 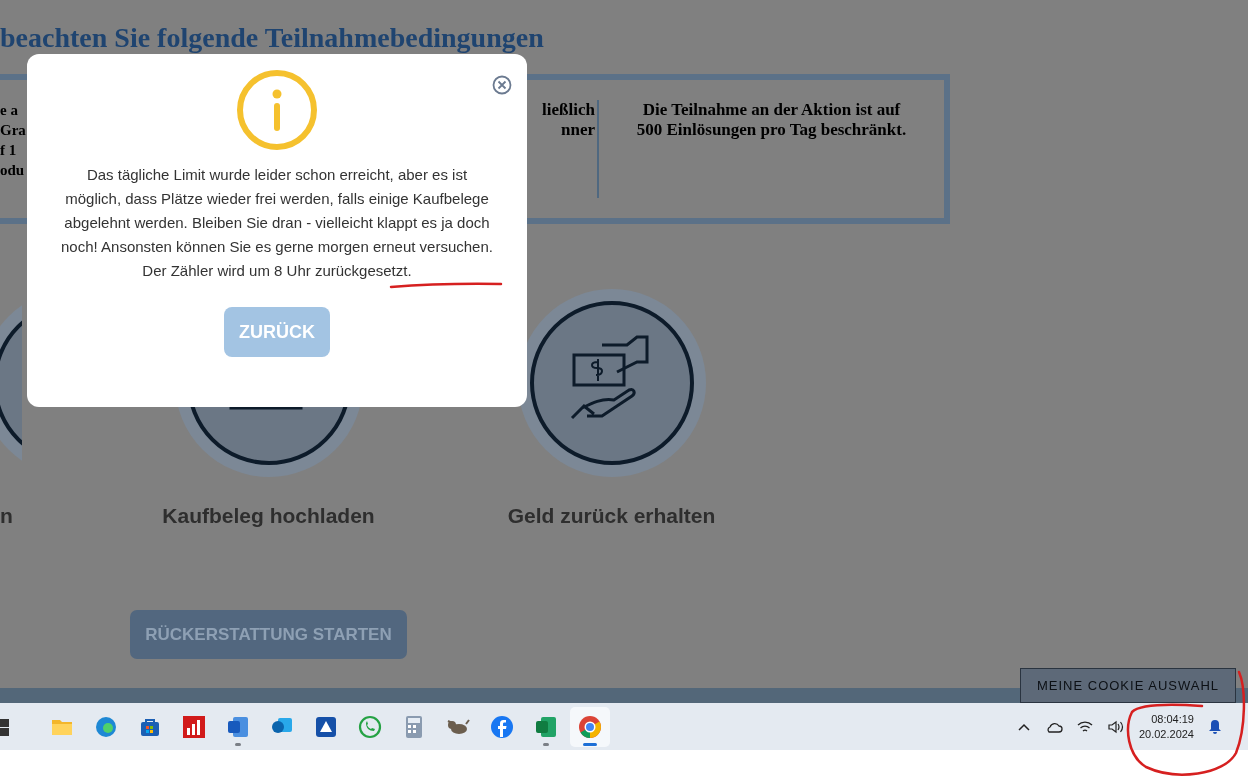 What do you see at coordinates (611, 516) in the screenshot?
I see `step-label: Geld zurück erhalten` at bounding box center [611, 516].